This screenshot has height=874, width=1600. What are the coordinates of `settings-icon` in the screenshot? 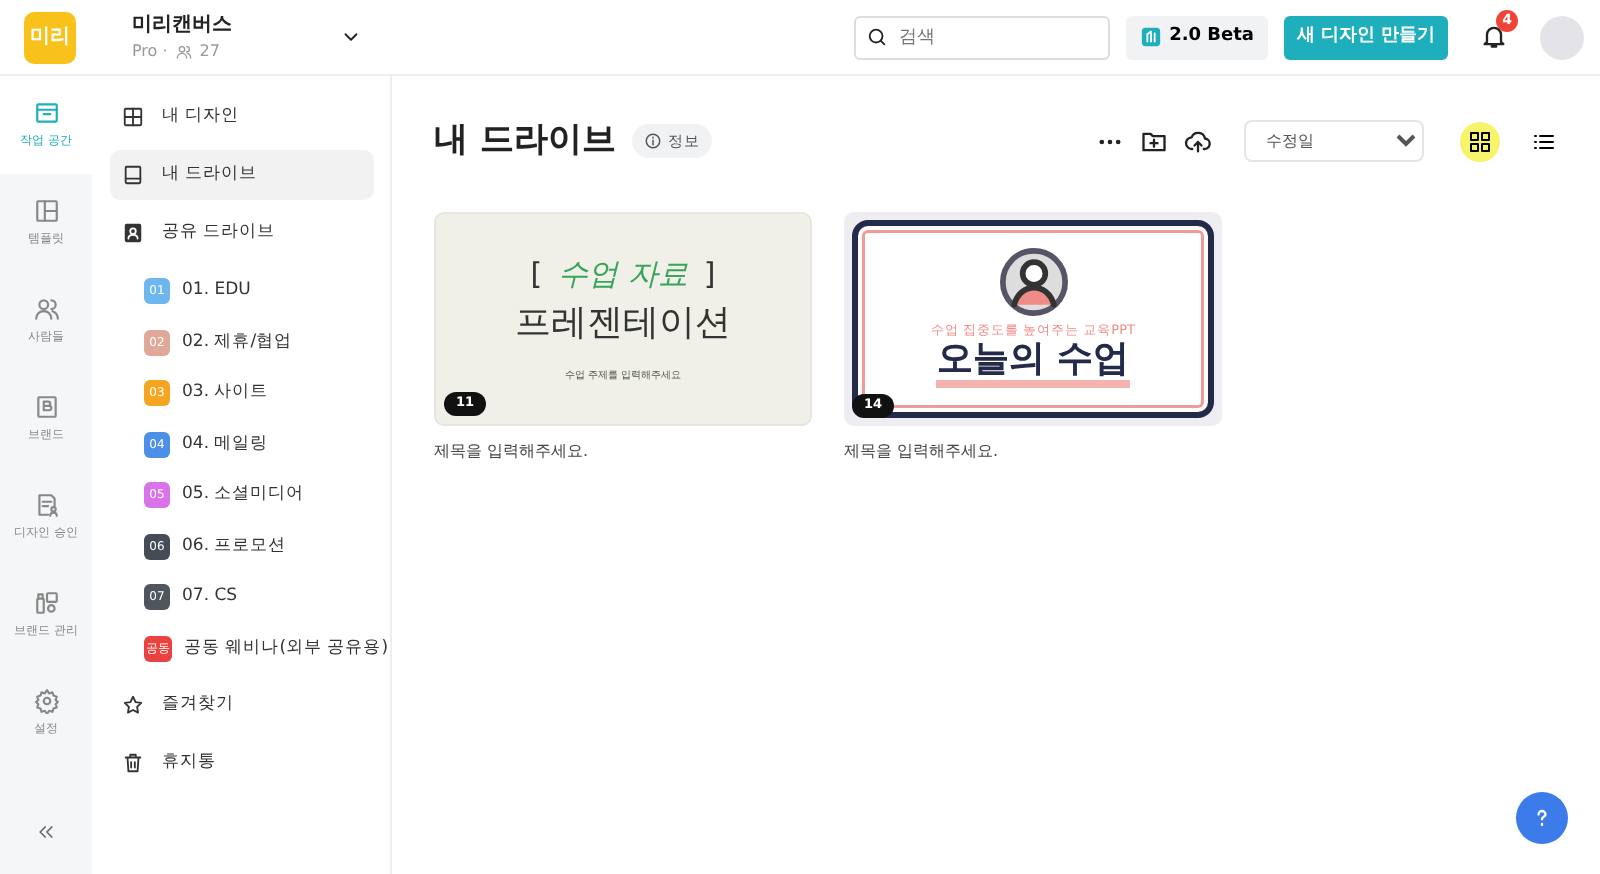 It's located at (46, 701).